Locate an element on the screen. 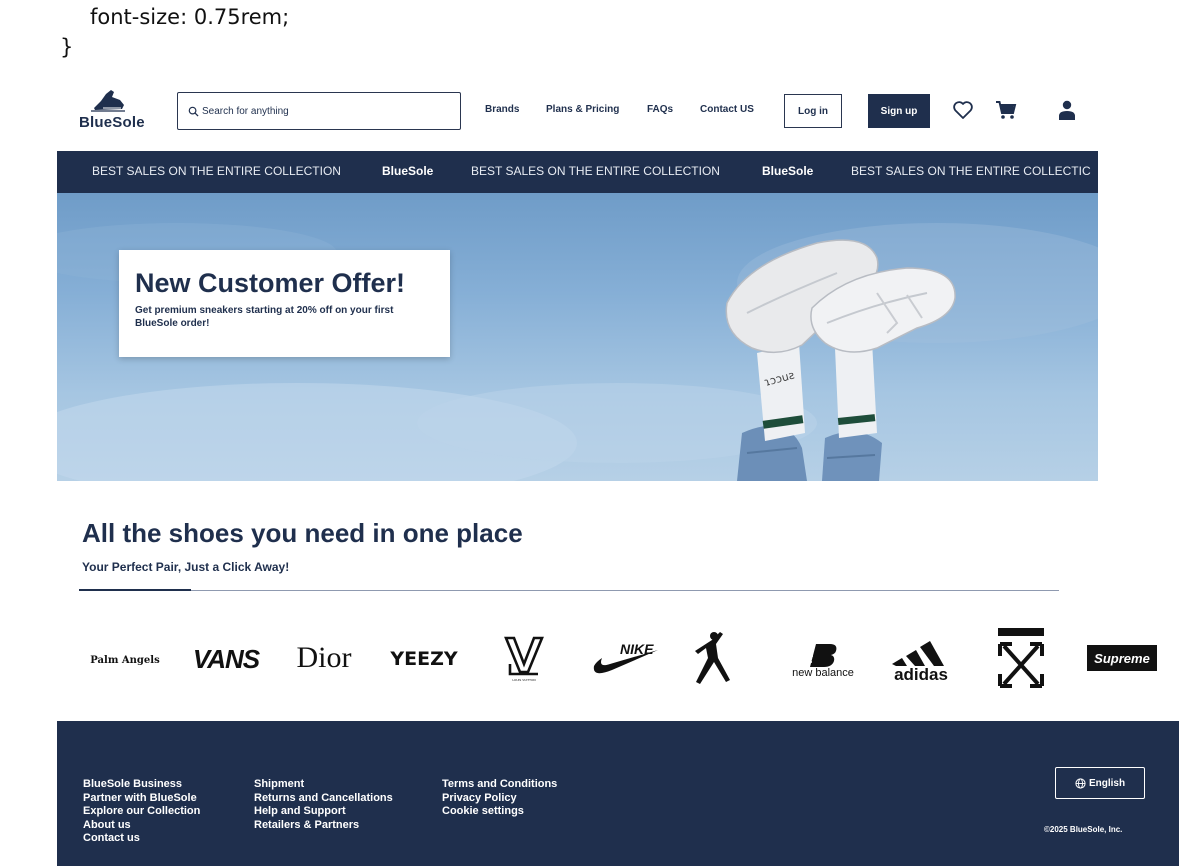 Image resolution: width=1179 pixels, height=866 pixels. nav-contact-us: Contact US is located at coordinates (727, 109).